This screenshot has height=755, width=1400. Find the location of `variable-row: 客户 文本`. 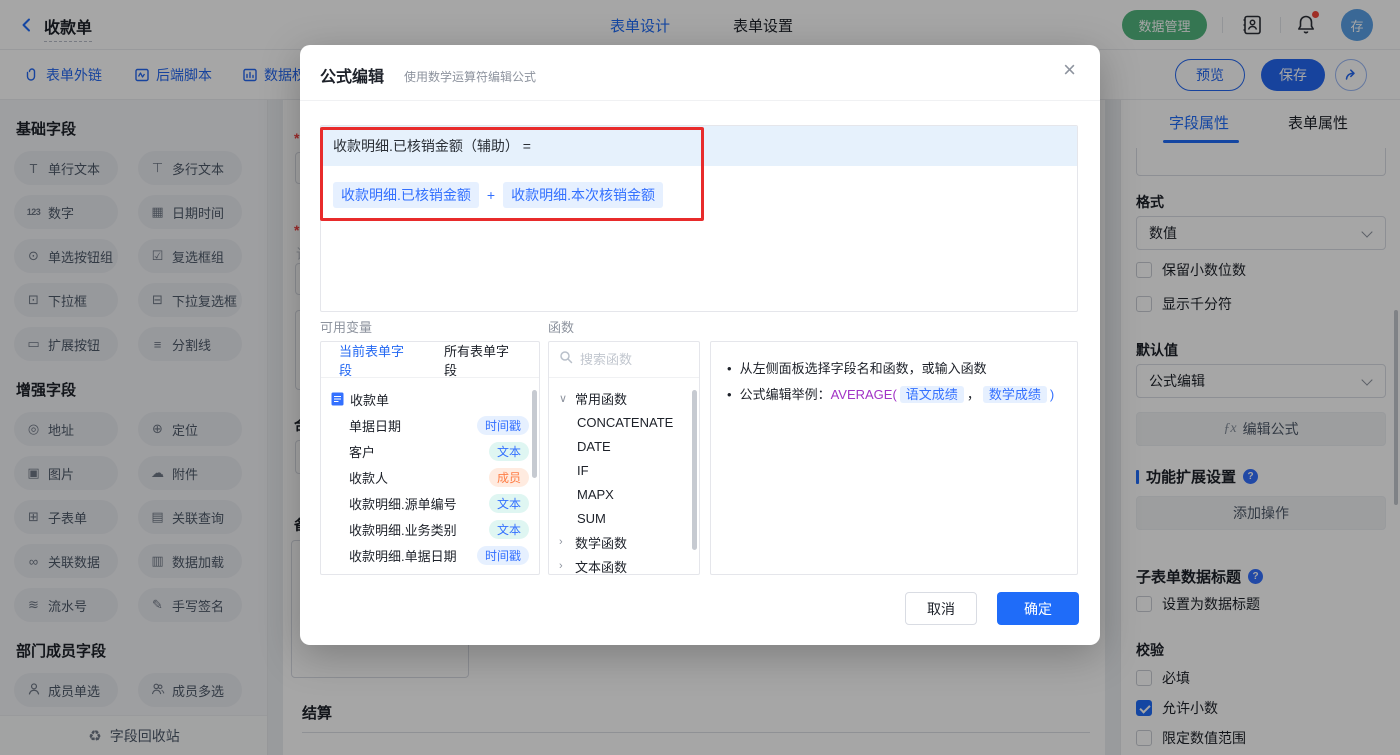

variable-row: 客户 文本 is located at coordinates (430, 451).